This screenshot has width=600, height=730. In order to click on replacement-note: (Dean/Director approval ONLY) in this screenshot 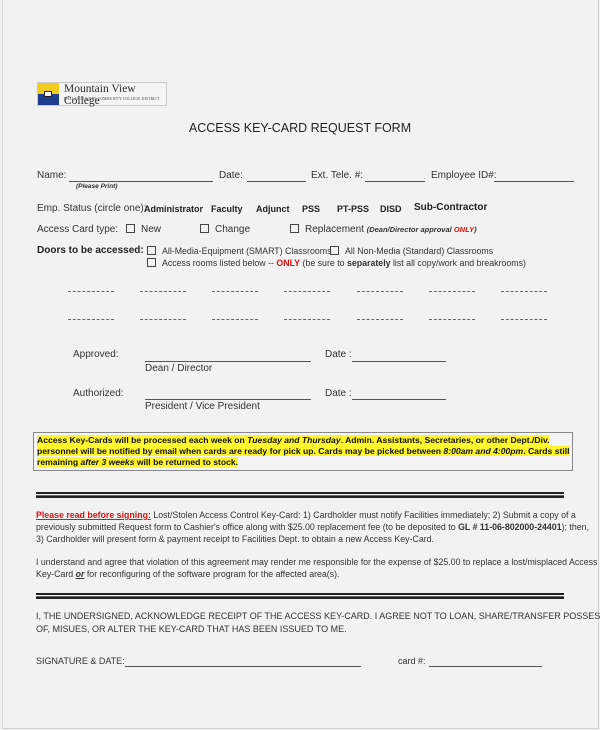, I will do `click(422, 229)`.